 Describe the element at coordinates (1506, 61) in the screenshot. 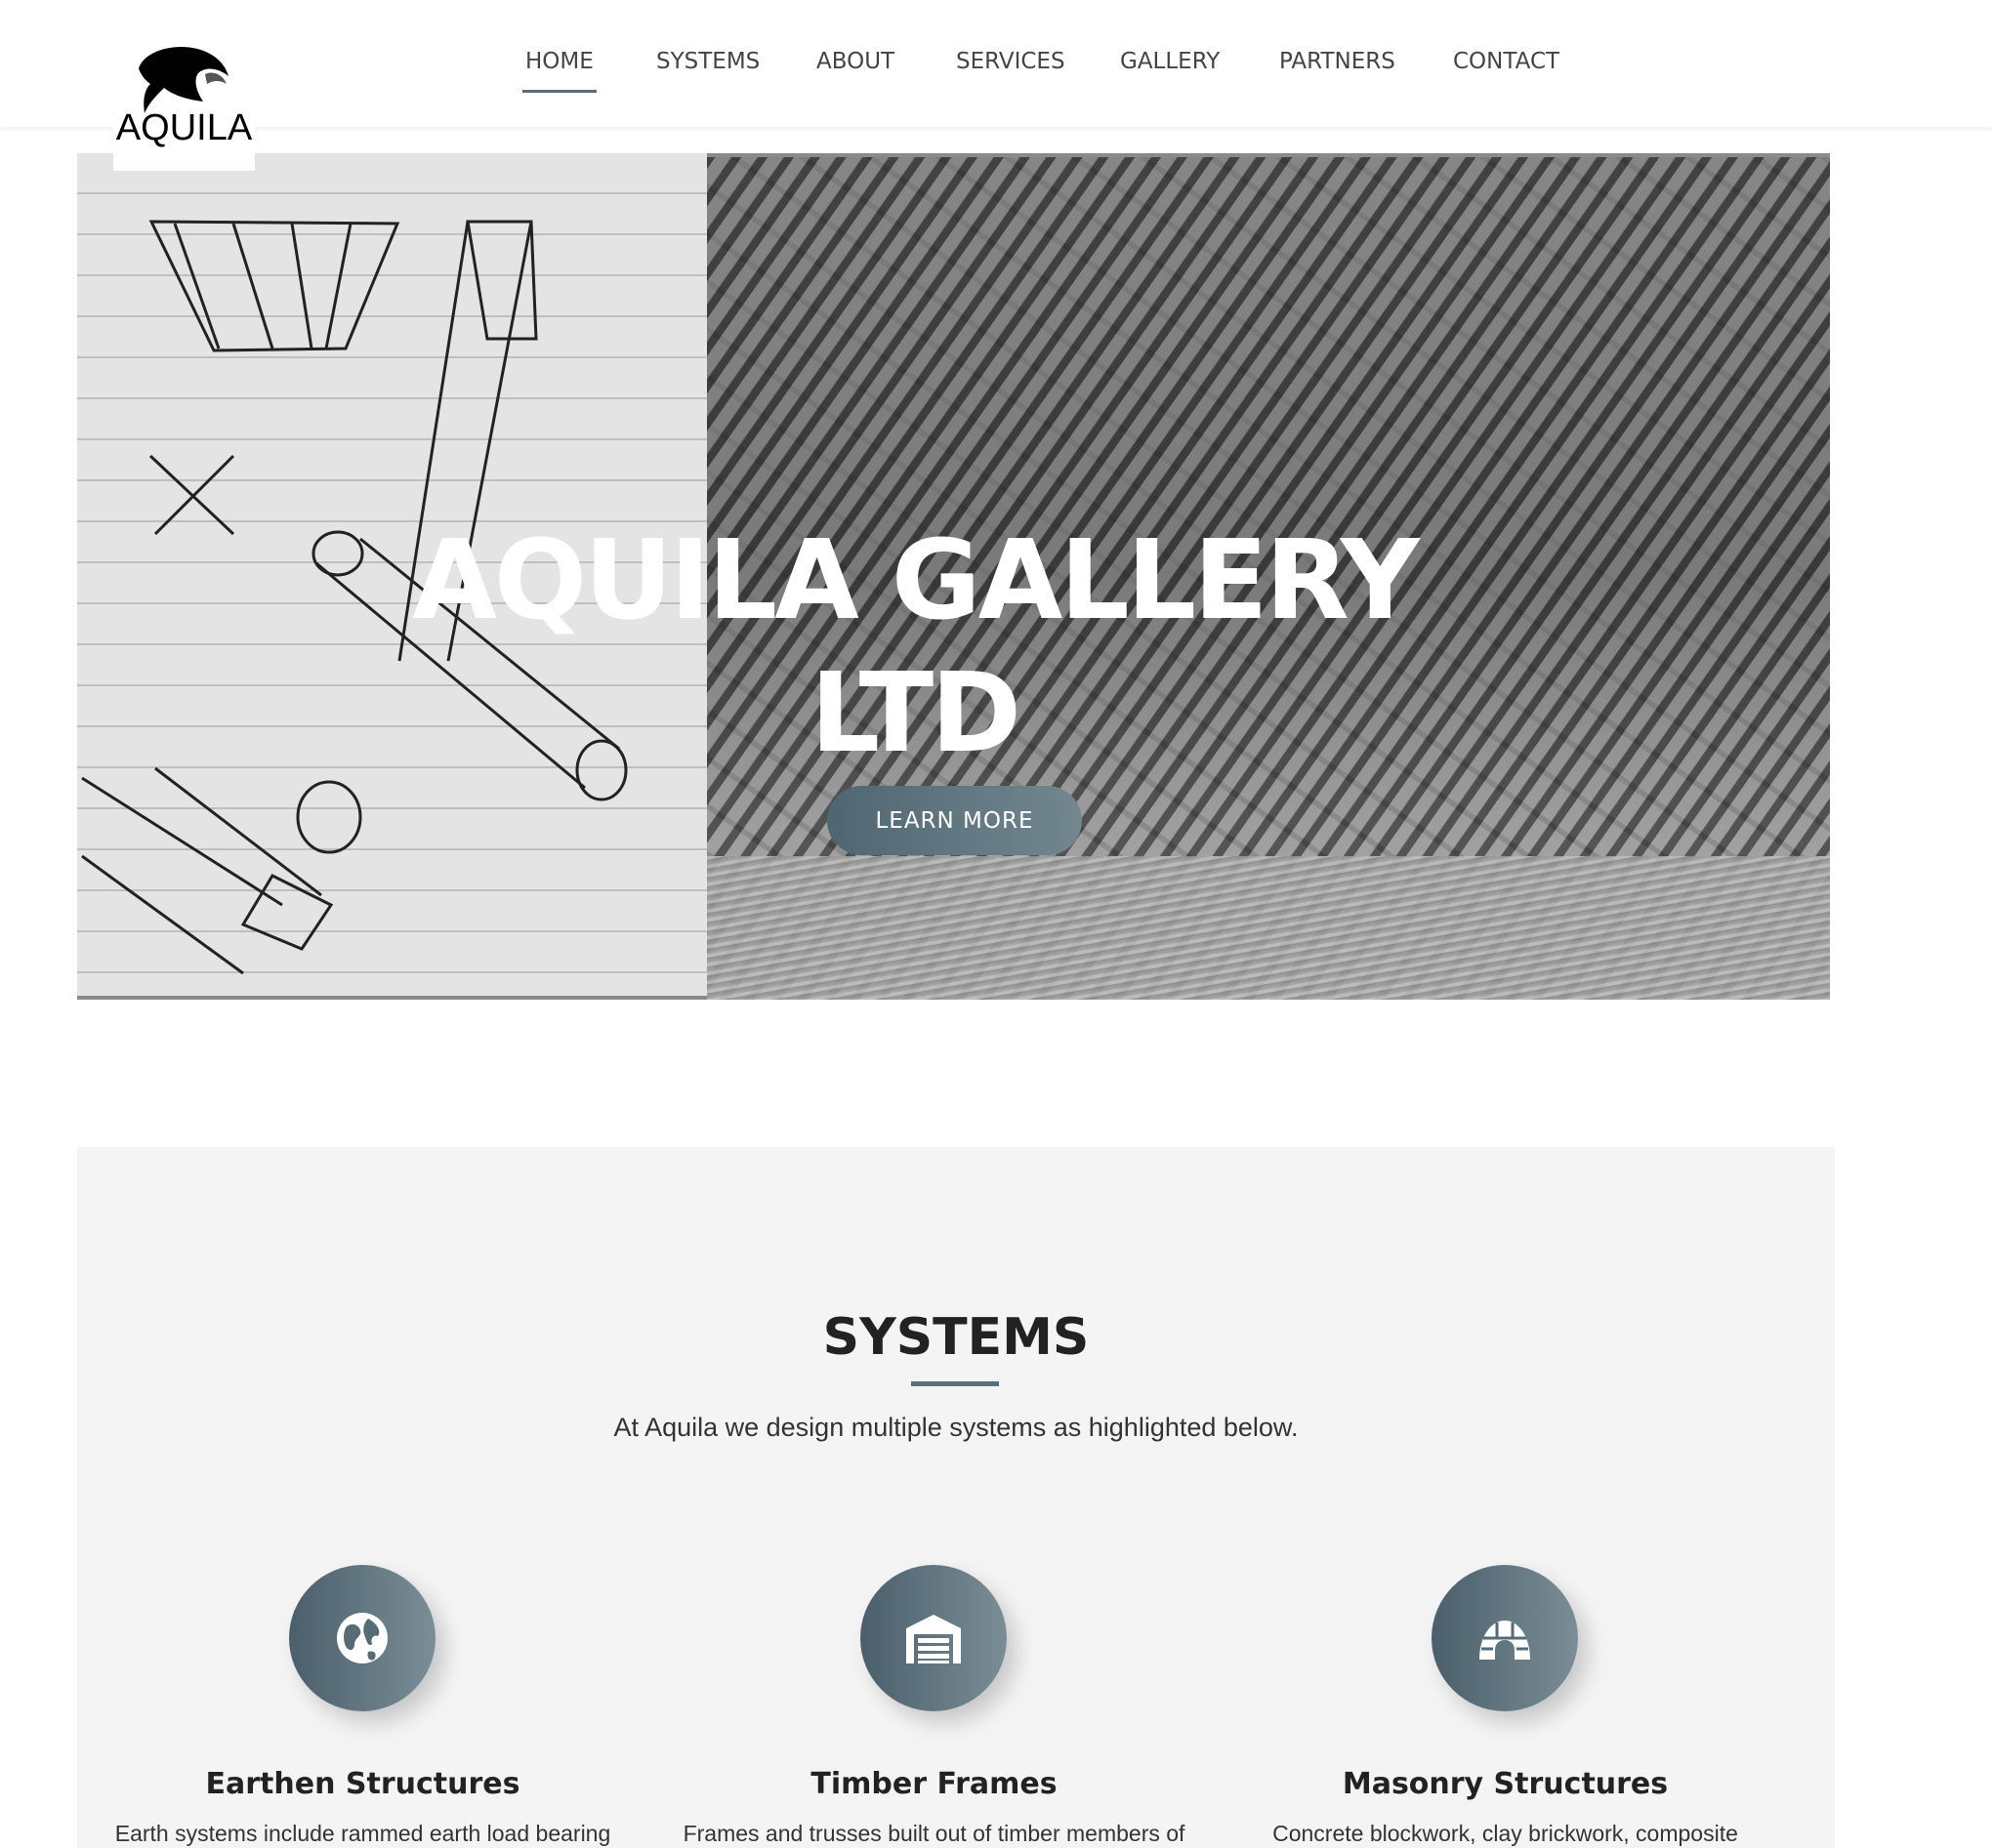

I see `nav-contact: CONTACT` at that location.